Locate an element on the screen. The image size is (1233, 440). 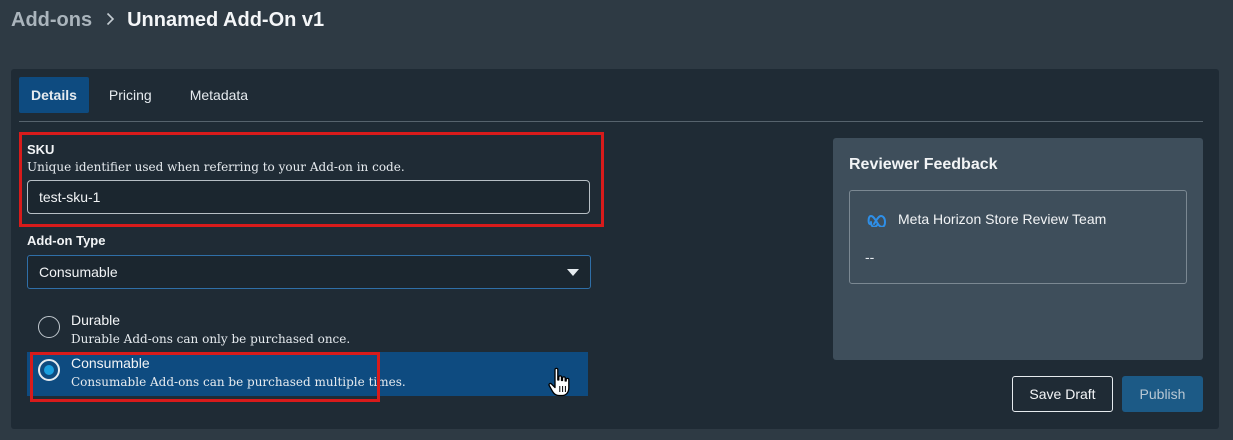
tab-divider is located at coordinates (611, 121).